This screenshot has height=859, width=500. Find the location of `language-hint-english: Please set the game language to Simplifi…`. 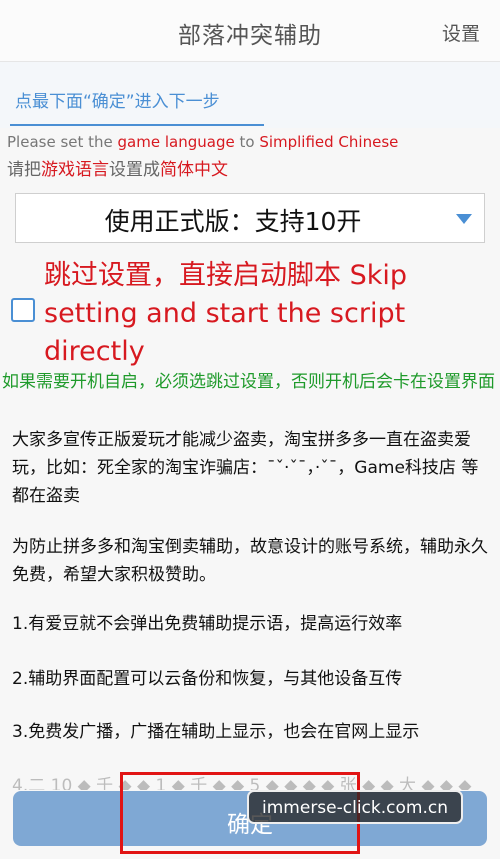

language-hint-english: Please set the game language to Simplifi… is located at coordinates (203, 142).